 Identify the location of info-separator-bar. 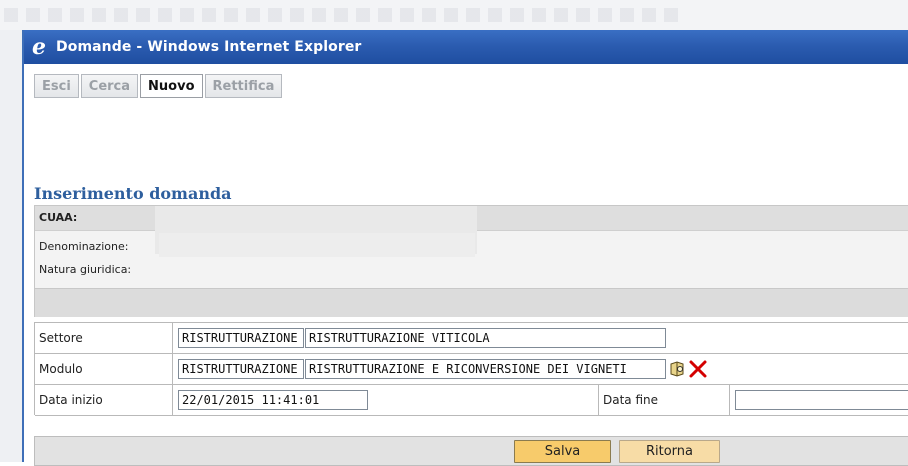
(471, 302).